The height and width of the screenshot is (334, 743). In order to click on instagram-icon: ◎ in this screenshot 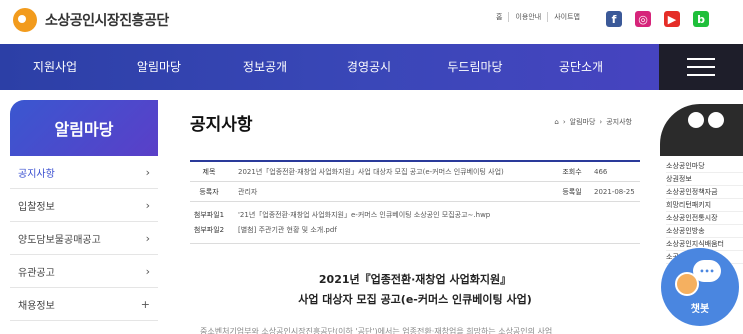, I will do `click(643, 19)`.